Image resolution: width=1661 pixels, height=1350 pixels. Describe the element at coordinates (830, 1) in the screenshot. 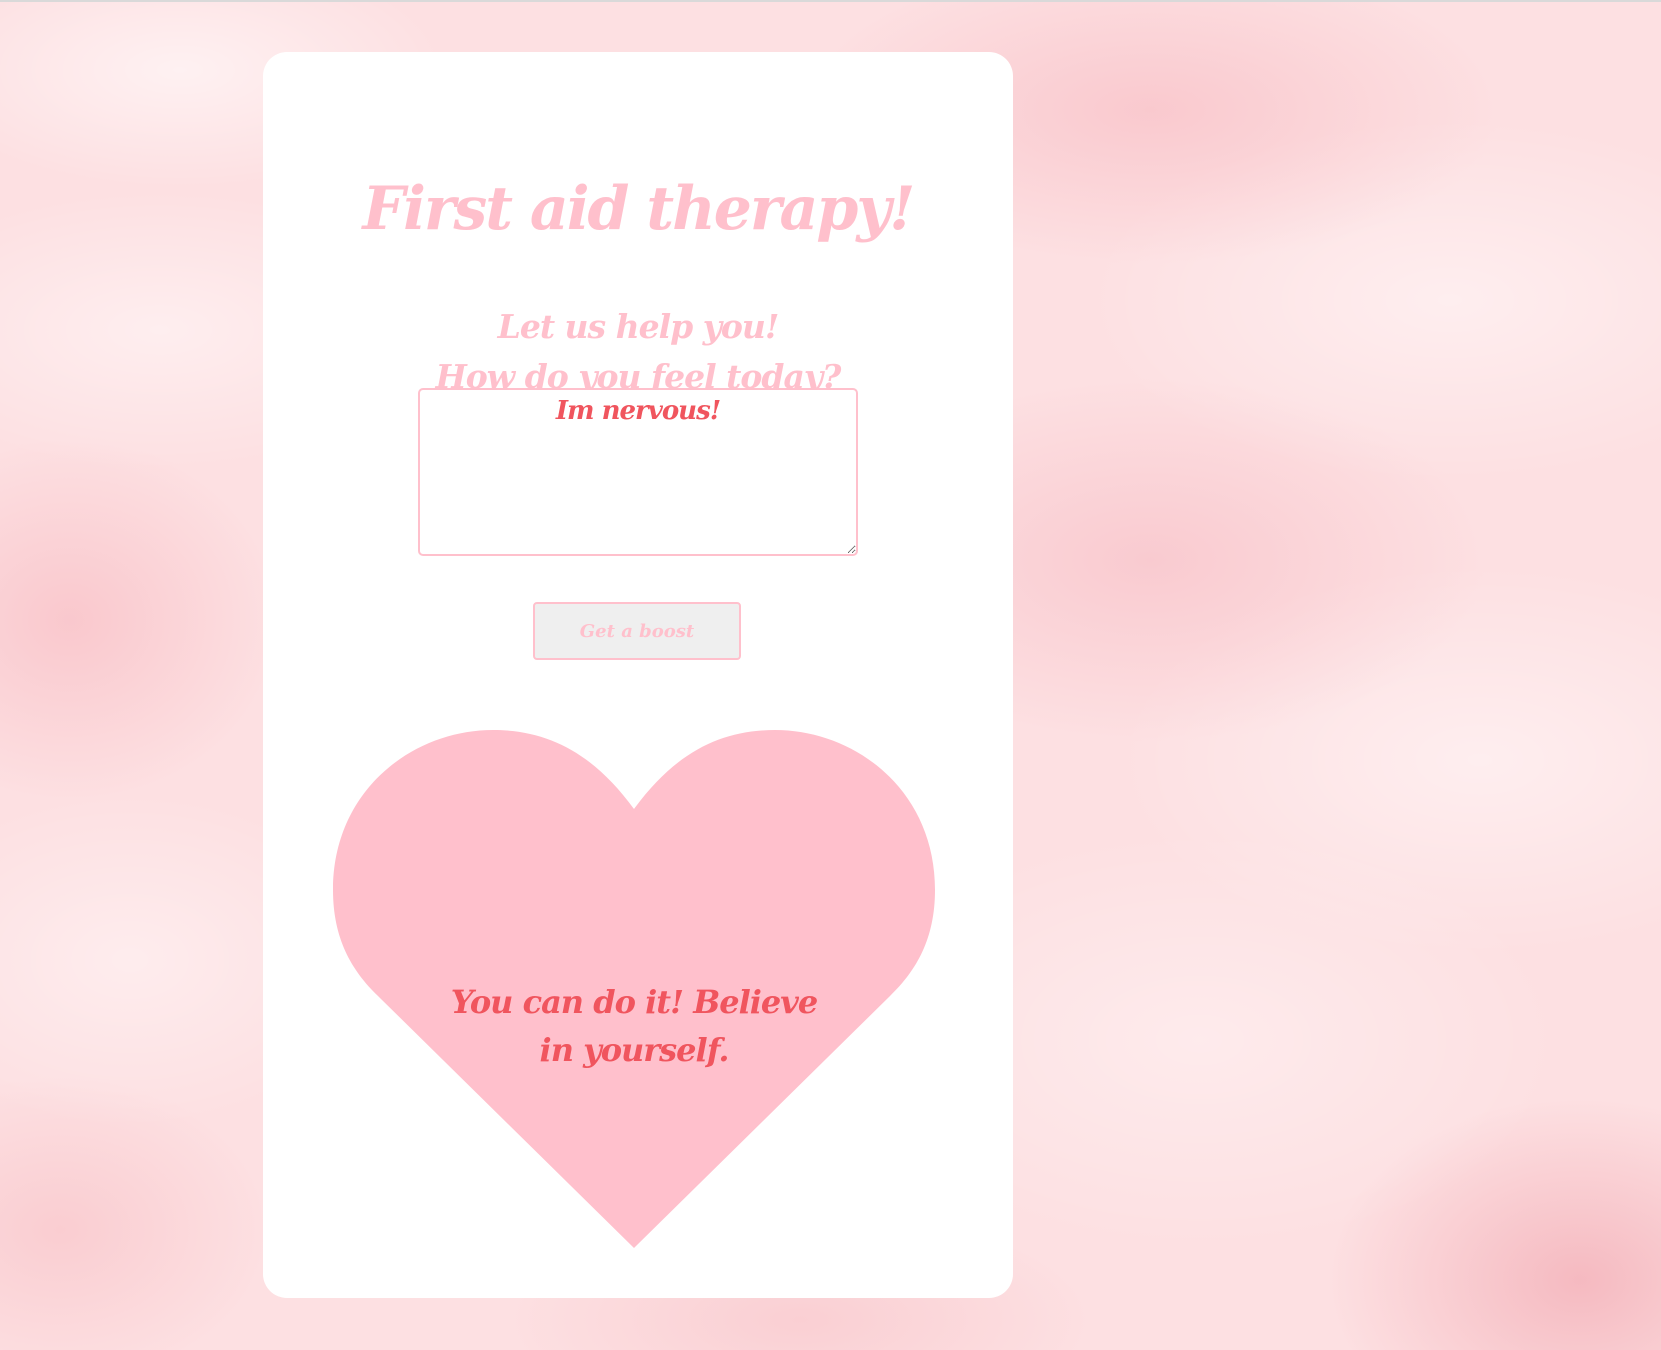

I see `top-border` at that location.